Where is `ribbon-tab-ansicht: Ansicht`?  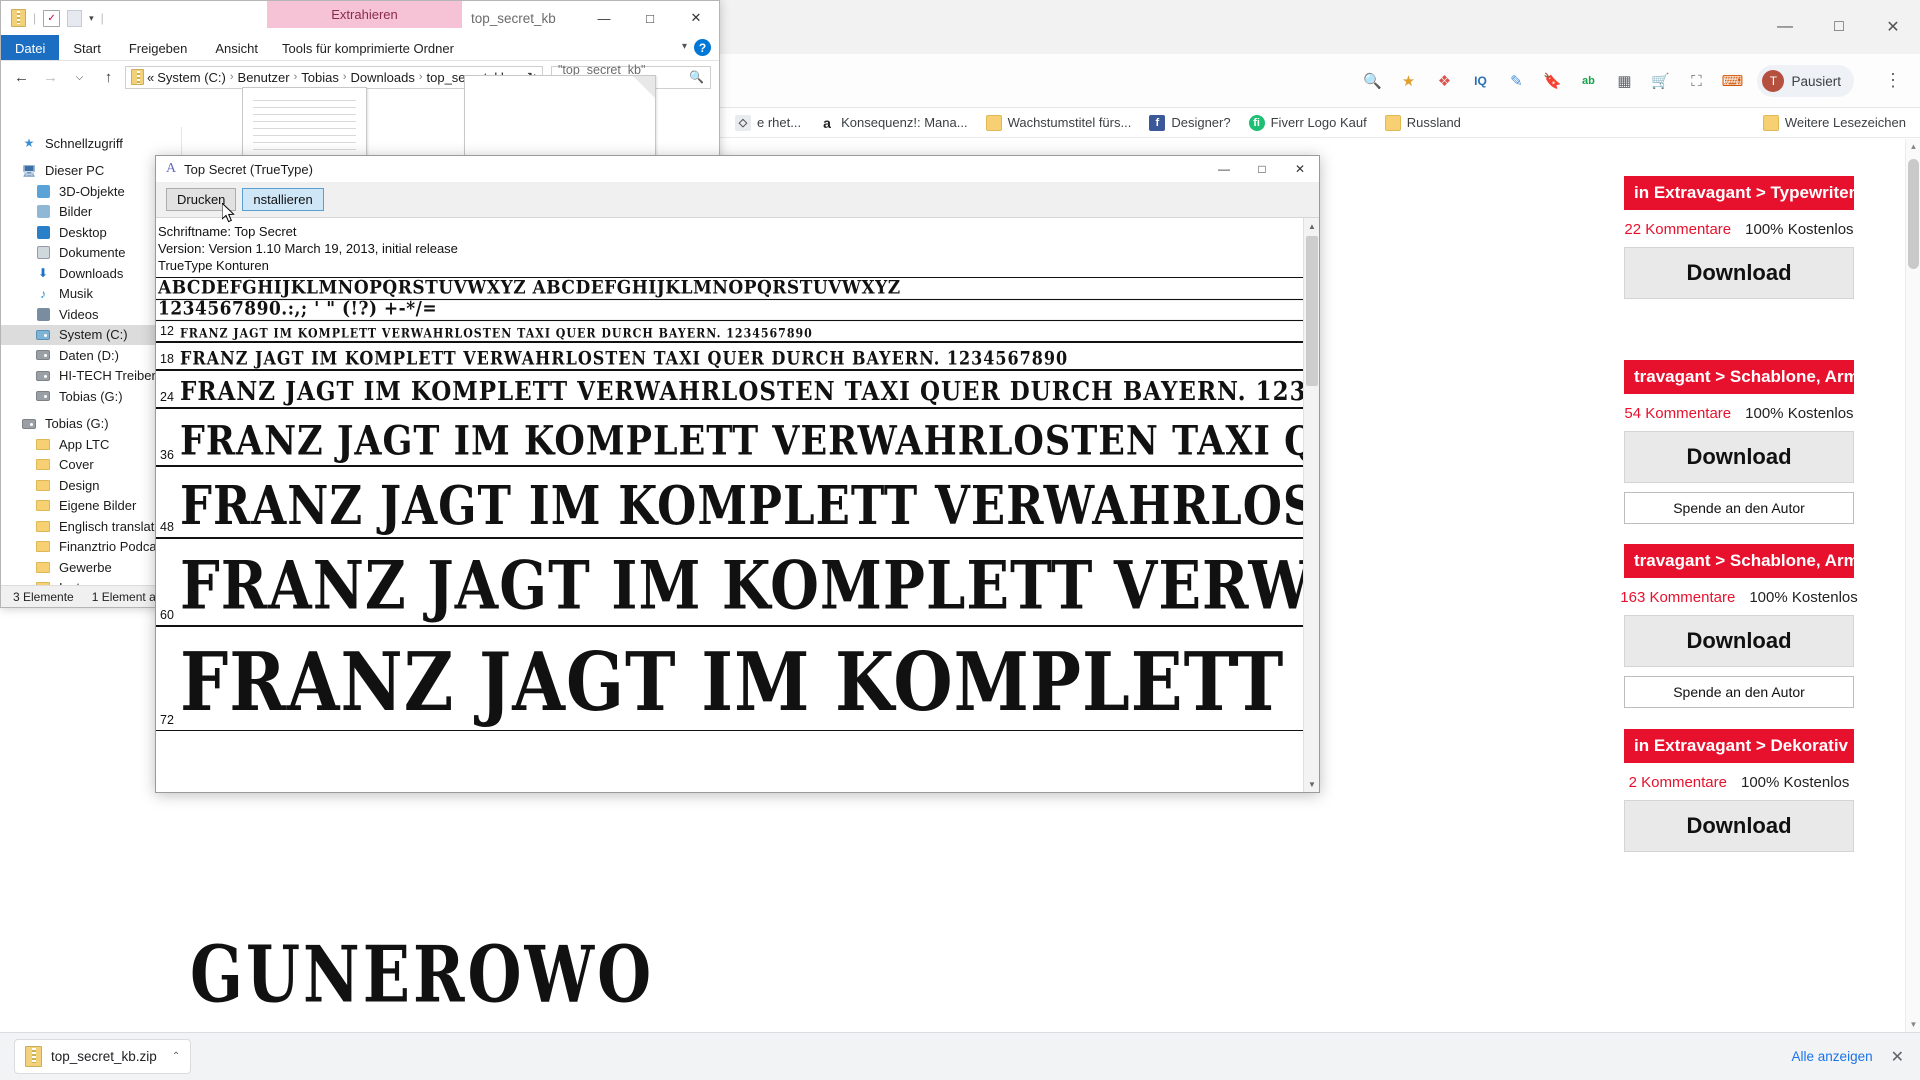
ribbon-tab-ansicht: Ansicht is located at coordinates (236, 48).